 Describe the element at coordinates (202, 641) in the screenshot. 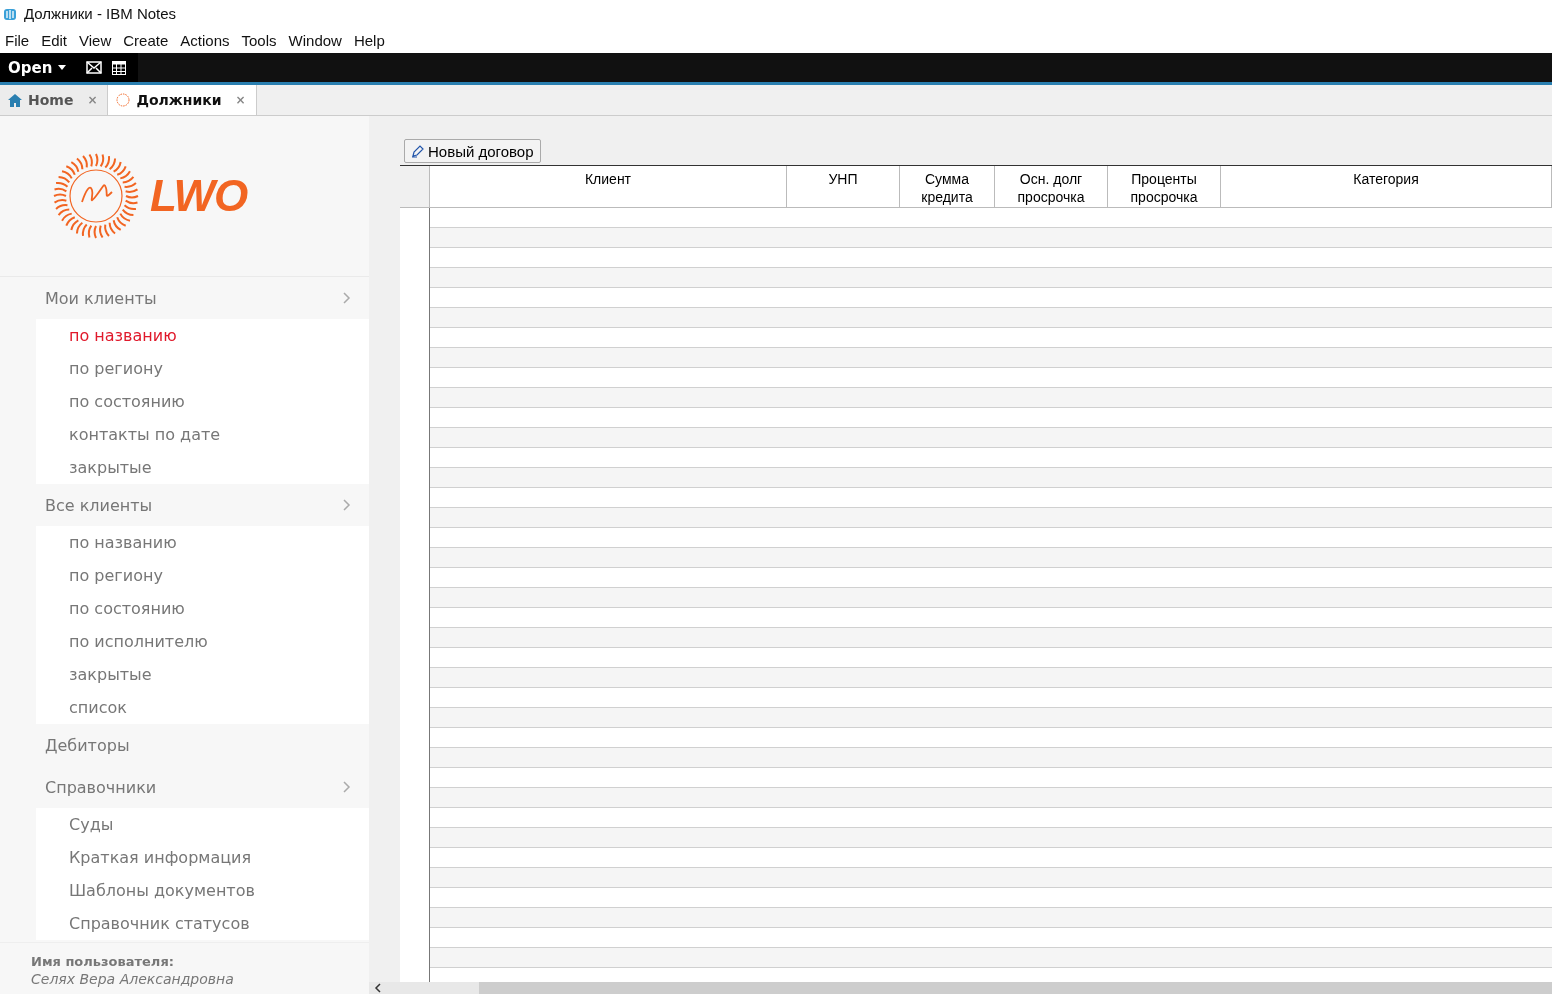

I see `nav-item: по исполнителю` at that location.